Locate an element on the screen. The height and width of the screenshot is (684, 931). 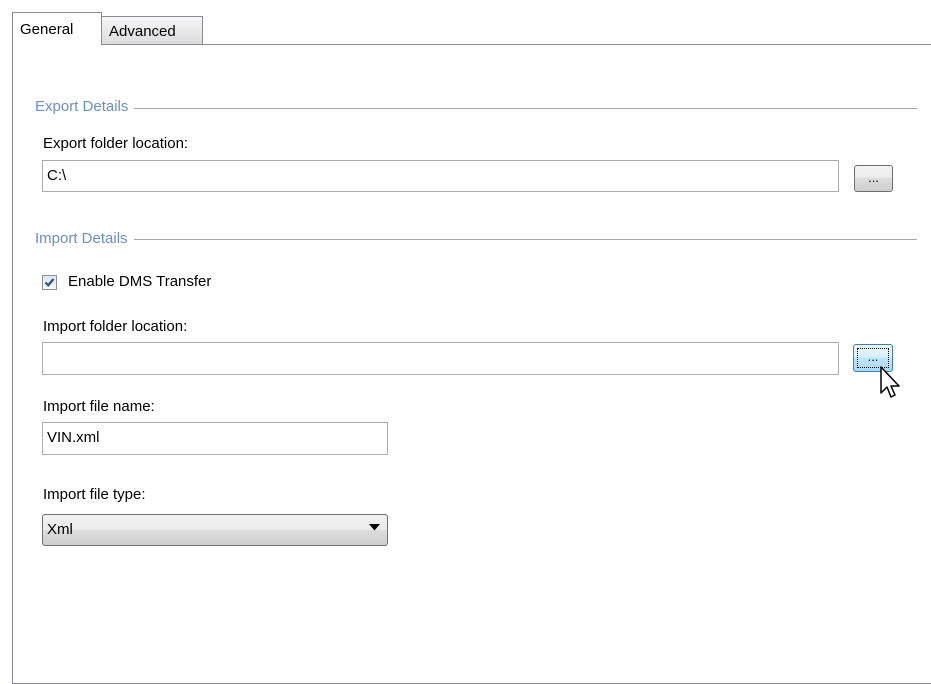
import-folder-input is located at coordinates (440, 358).